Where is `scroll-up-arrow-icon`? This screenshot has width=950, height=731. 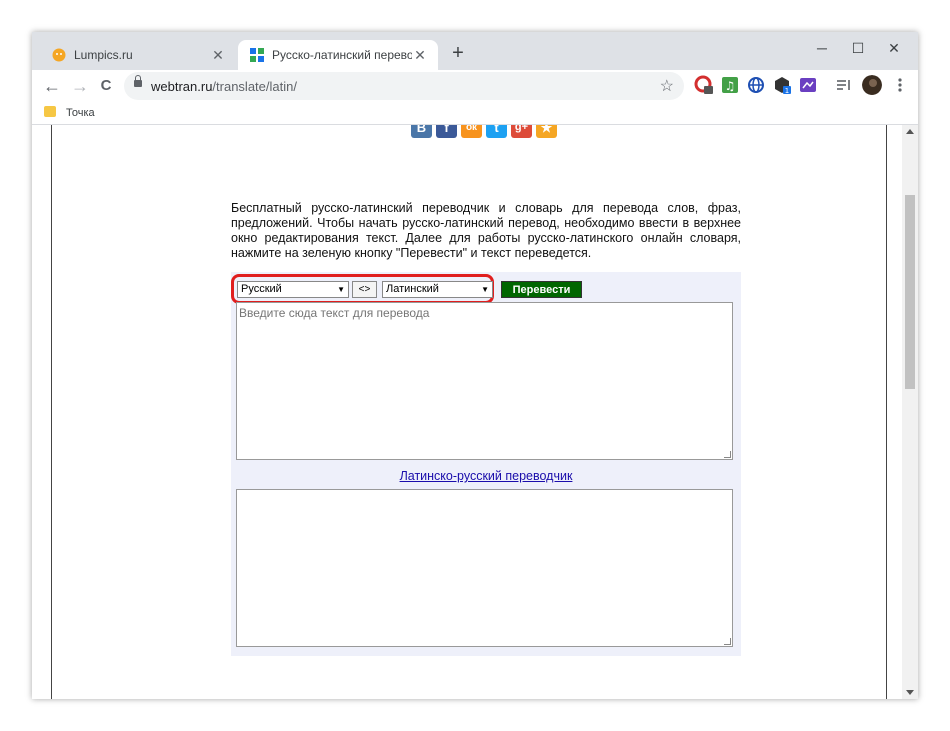
scroll-up-arrow-icon is located at coordinates (910, 131).